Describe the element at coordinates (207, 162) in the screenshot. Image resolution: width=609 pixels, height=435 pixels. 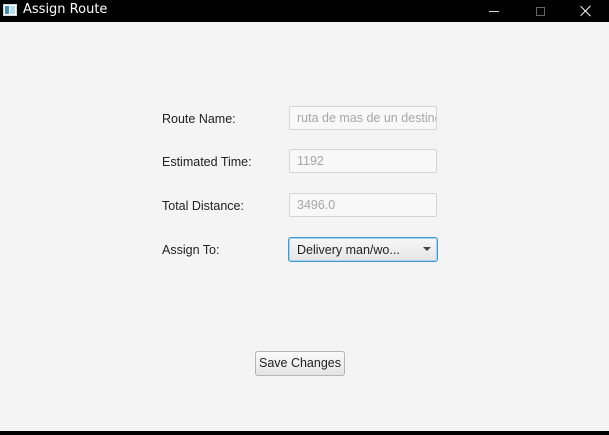
I see `estimated-time-label: Estimated Time:` at that location.